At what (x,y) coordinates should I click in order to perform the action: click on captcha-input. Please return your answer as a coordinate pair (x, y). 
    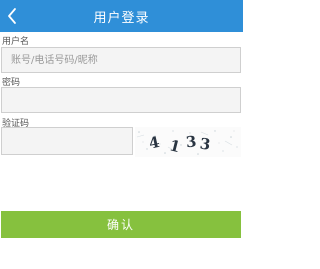
    Looking at the image, I should click on (67, 141).